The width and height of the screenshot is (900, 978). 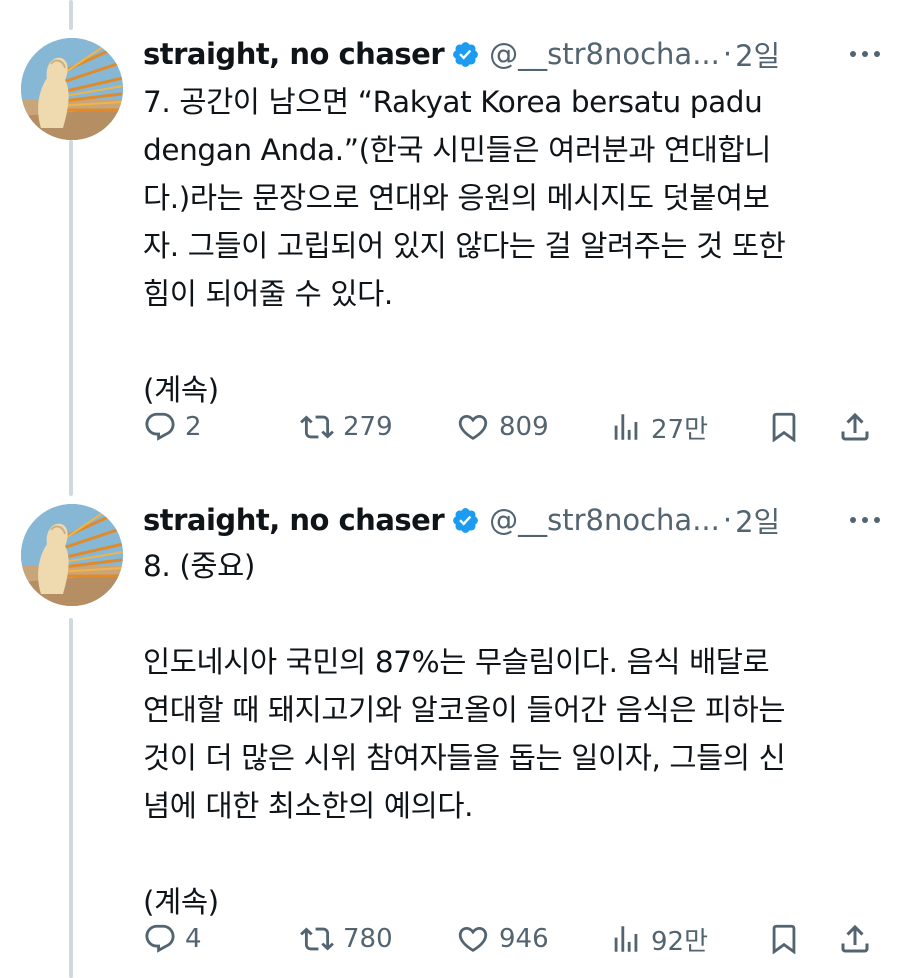 I want to click on reply-button: 4, so click(x=172, y=939).